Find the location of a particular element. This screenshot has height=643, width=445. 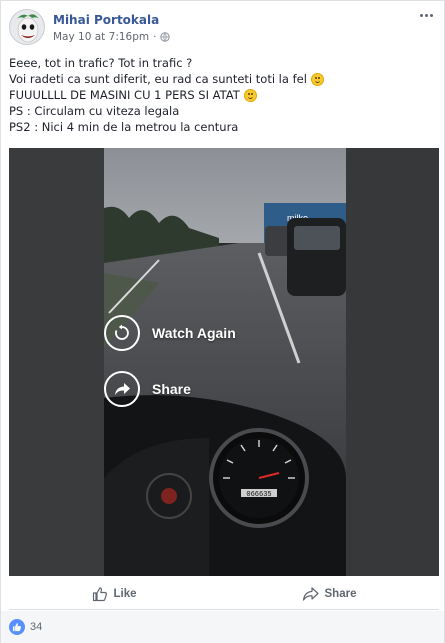

share-arrow-icon is located at coordinates (122, 389).